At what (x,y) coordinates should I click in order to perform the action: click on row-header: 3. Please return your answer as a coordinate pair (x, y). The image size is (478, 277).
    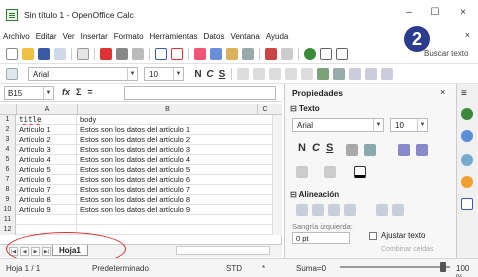
    Looking at the image, I should click on (8, 140).